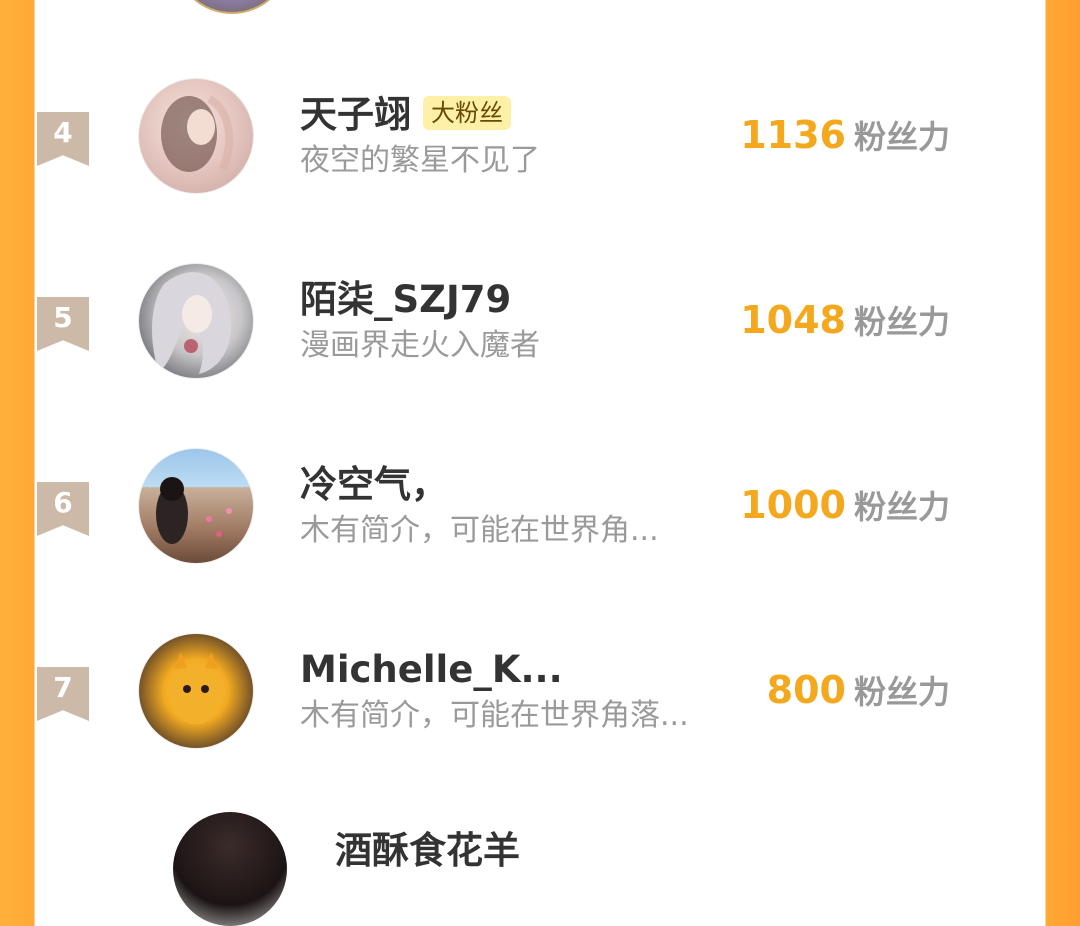 This screenshot has width=1080, height=926. I want to click on rank-badge: 6, so click(63, 509).